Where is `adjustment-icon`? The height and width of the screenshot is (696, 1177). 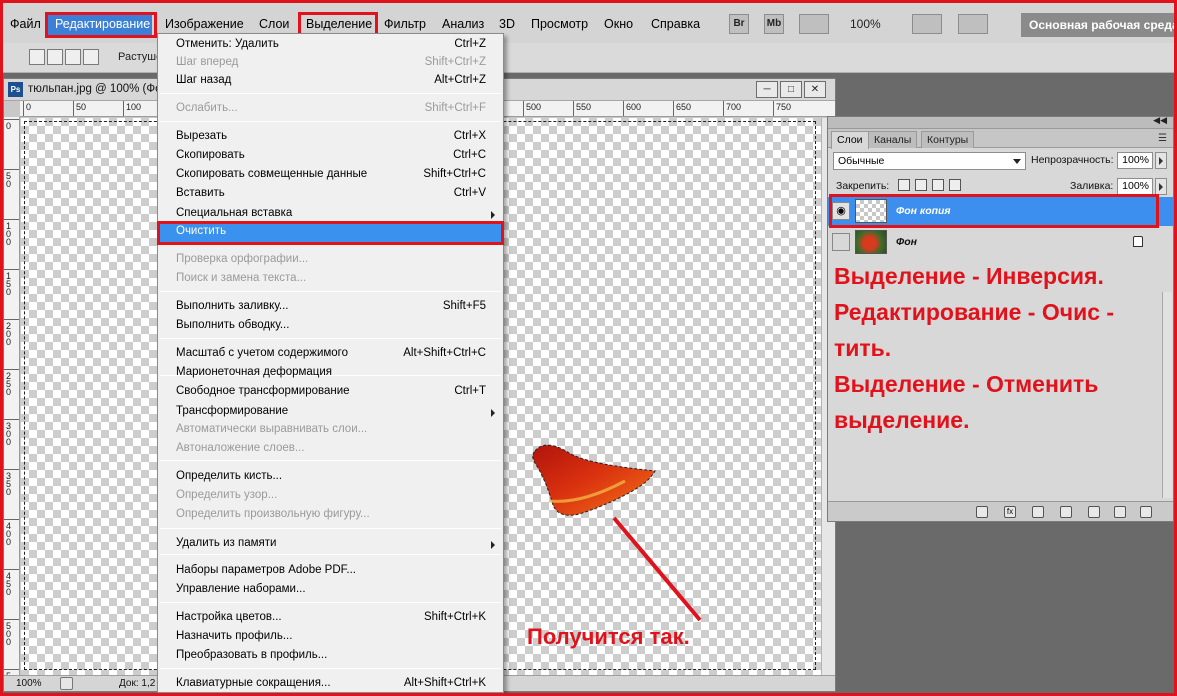
adjustment-icon is located at coordinates (1066, 512).